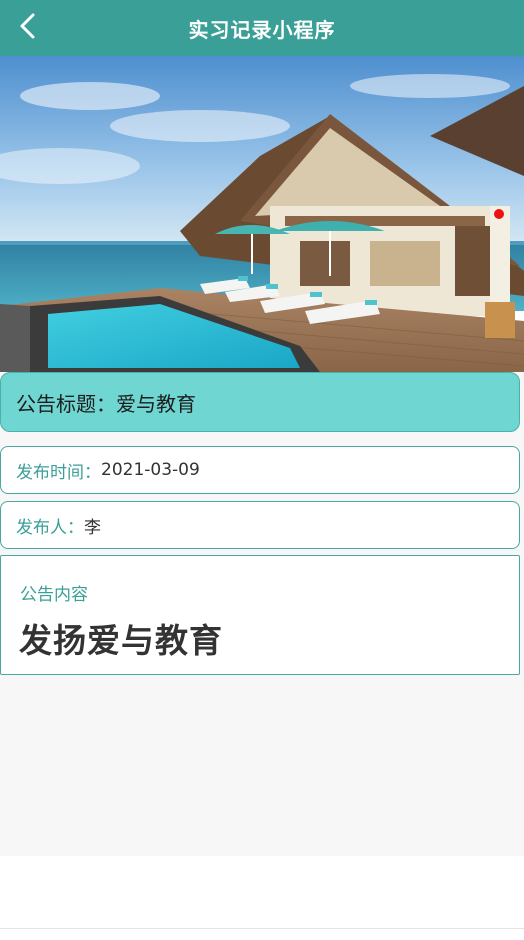 This screenshot has width=524, height=940. Describe the element at coordinates (66, 403) in the screenshot. I see `notice-title-label: 公告标题：` at that location.